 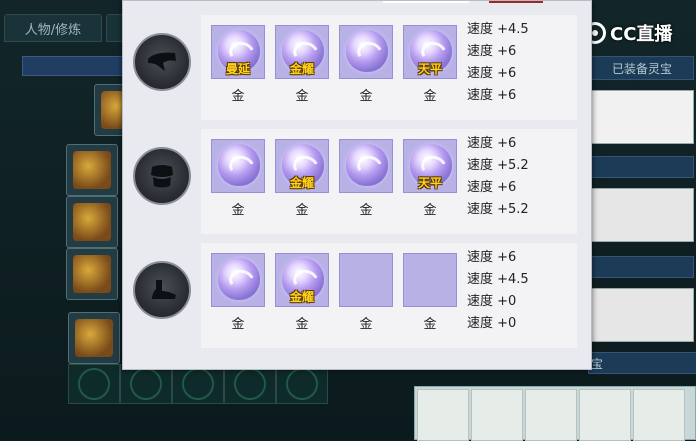 What do you see at coordinates (73, 66) in the screenshot?
I see `background-bar` at bounding box center [73, 66].